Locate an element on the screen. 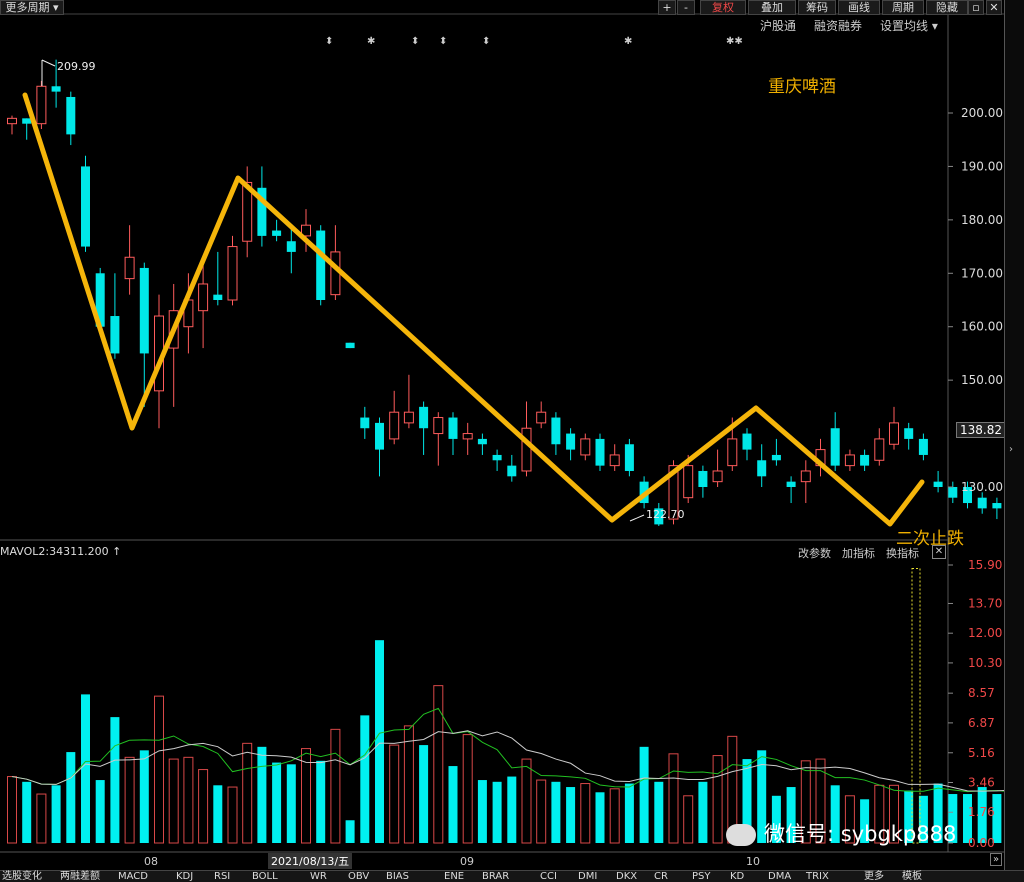 This screenshot has width=1024, height=882. indicator-tab: 模板 is located at coordinates (912, 876).